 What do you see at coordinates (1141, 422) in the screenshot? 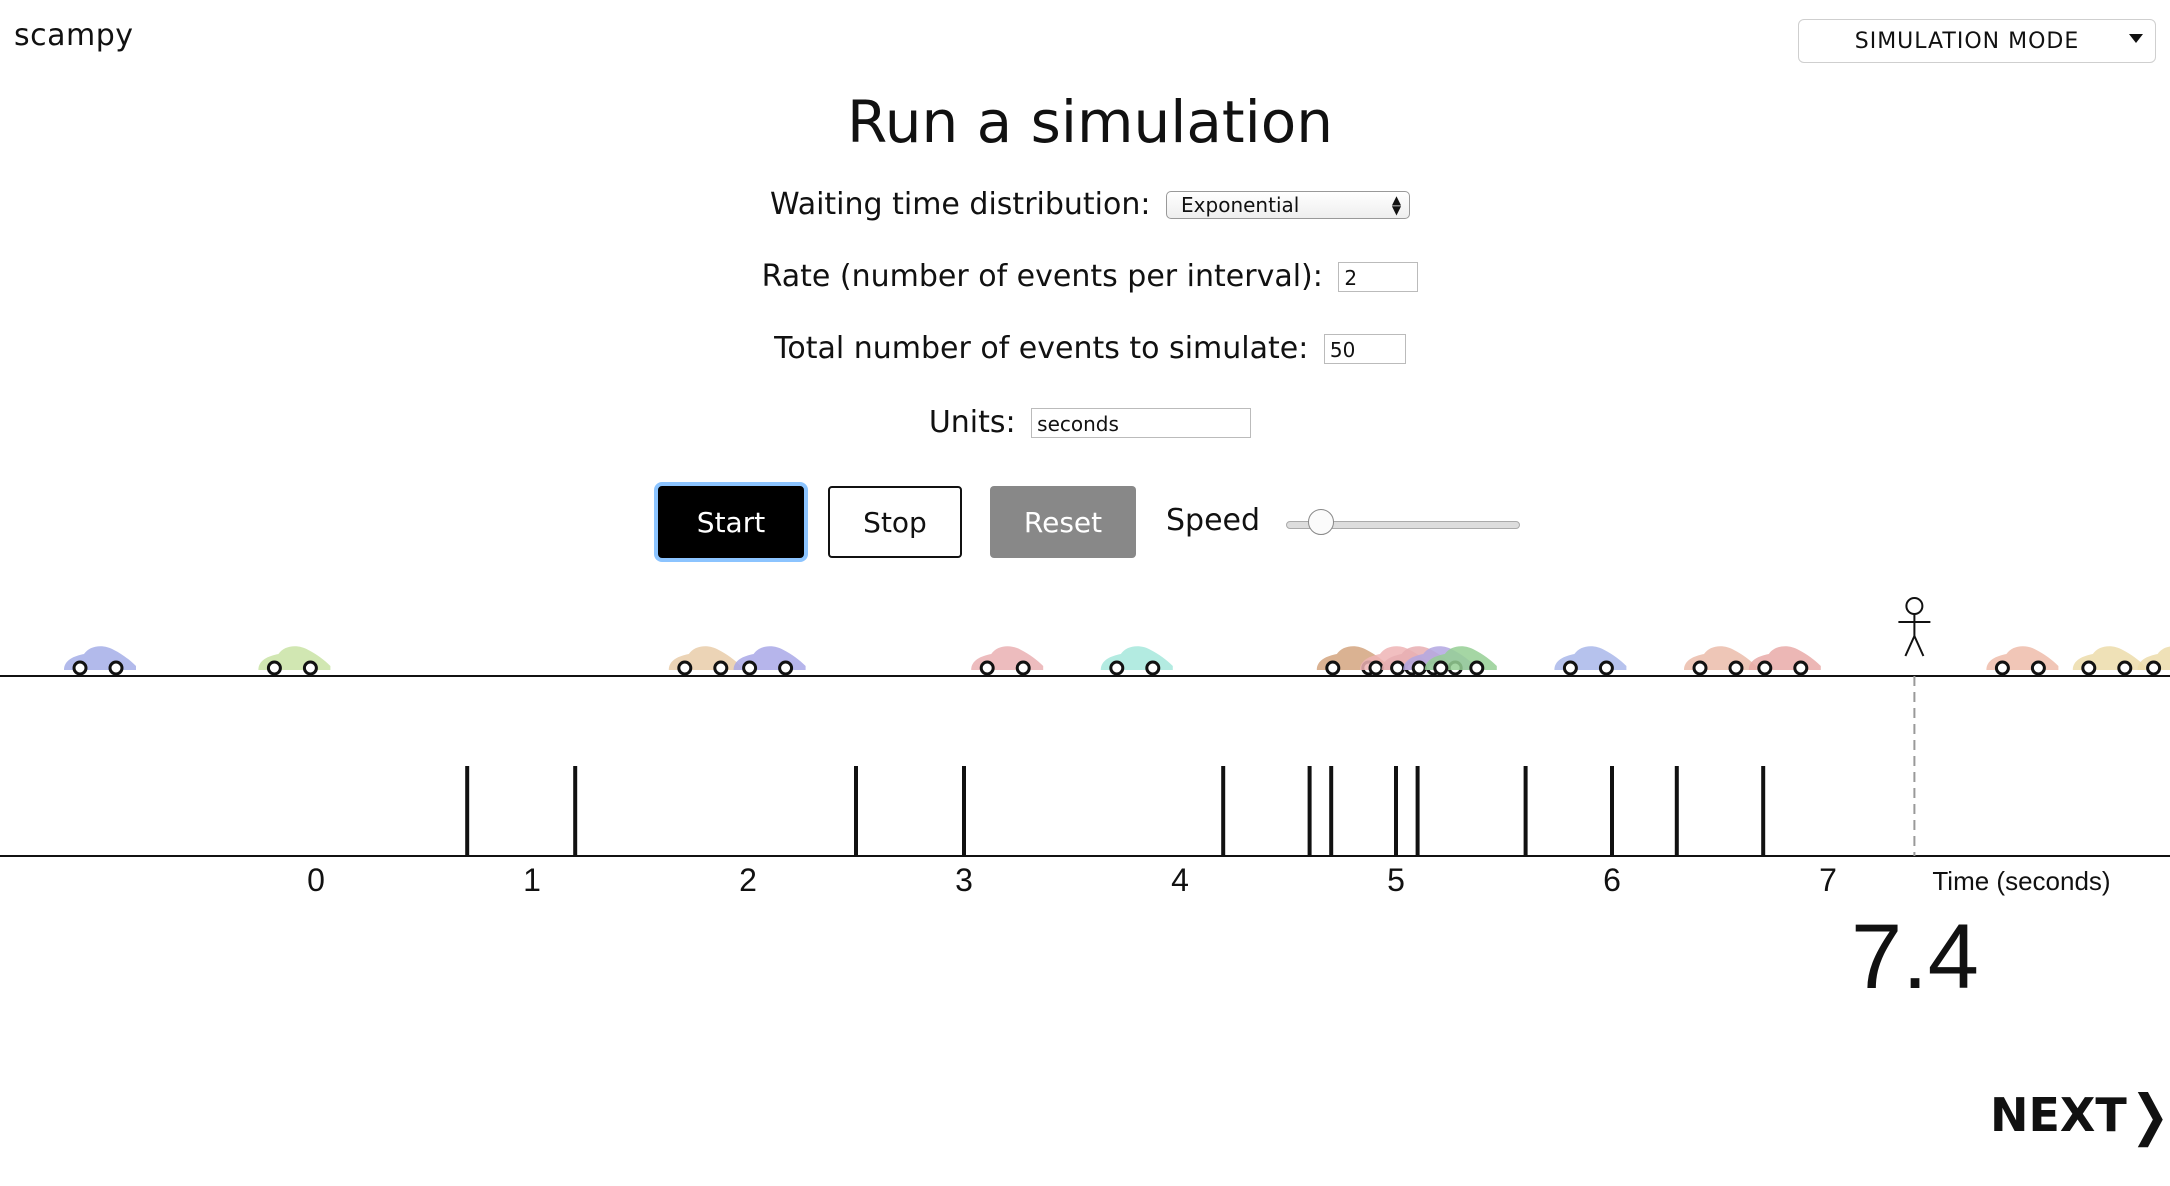
I see `units-input: seconds` at bounding box center [1141, 422].